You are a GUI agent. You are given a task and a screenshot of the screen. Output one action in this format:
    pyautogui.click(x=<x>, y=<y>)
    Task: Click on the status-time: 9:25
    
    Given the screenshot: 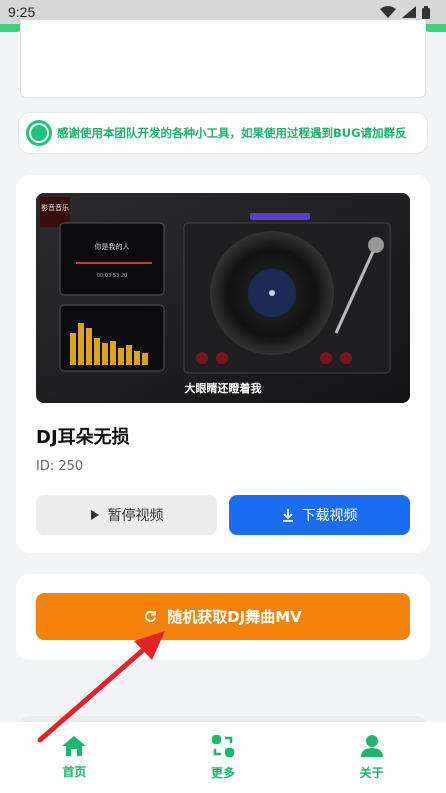 What is the action you would take?
    pyautogui.click(x=22, y=12)
    